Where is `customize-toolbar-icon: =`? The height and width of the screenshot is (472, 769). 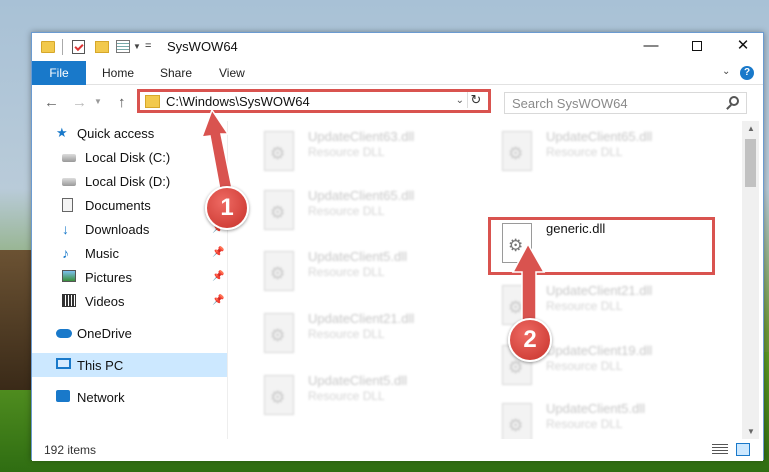
customize-toolbar-icon: = is located at coordinates (148, 48).